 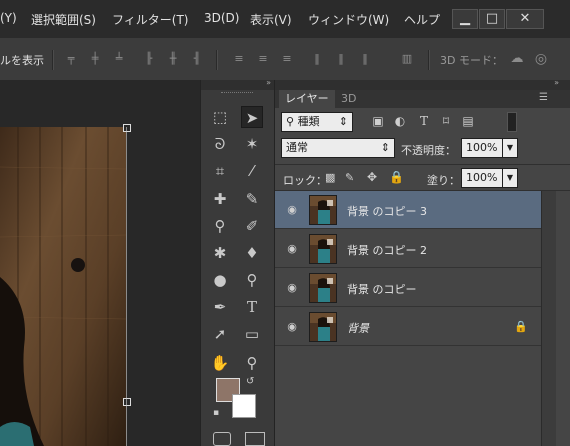 What do you see at coordinates (252, 334) in the screenshot?
I see `rectangle-shape-tool-icon: ▭` at bounding box center [252, 334].